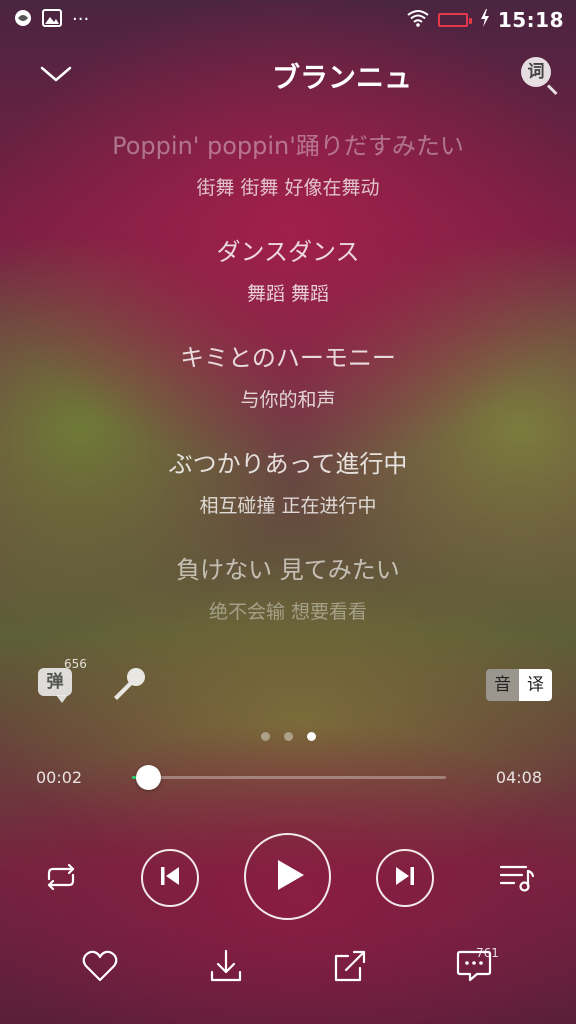 The image size is (576, 1024). I want to click on playback-controls, so click(288, 878).